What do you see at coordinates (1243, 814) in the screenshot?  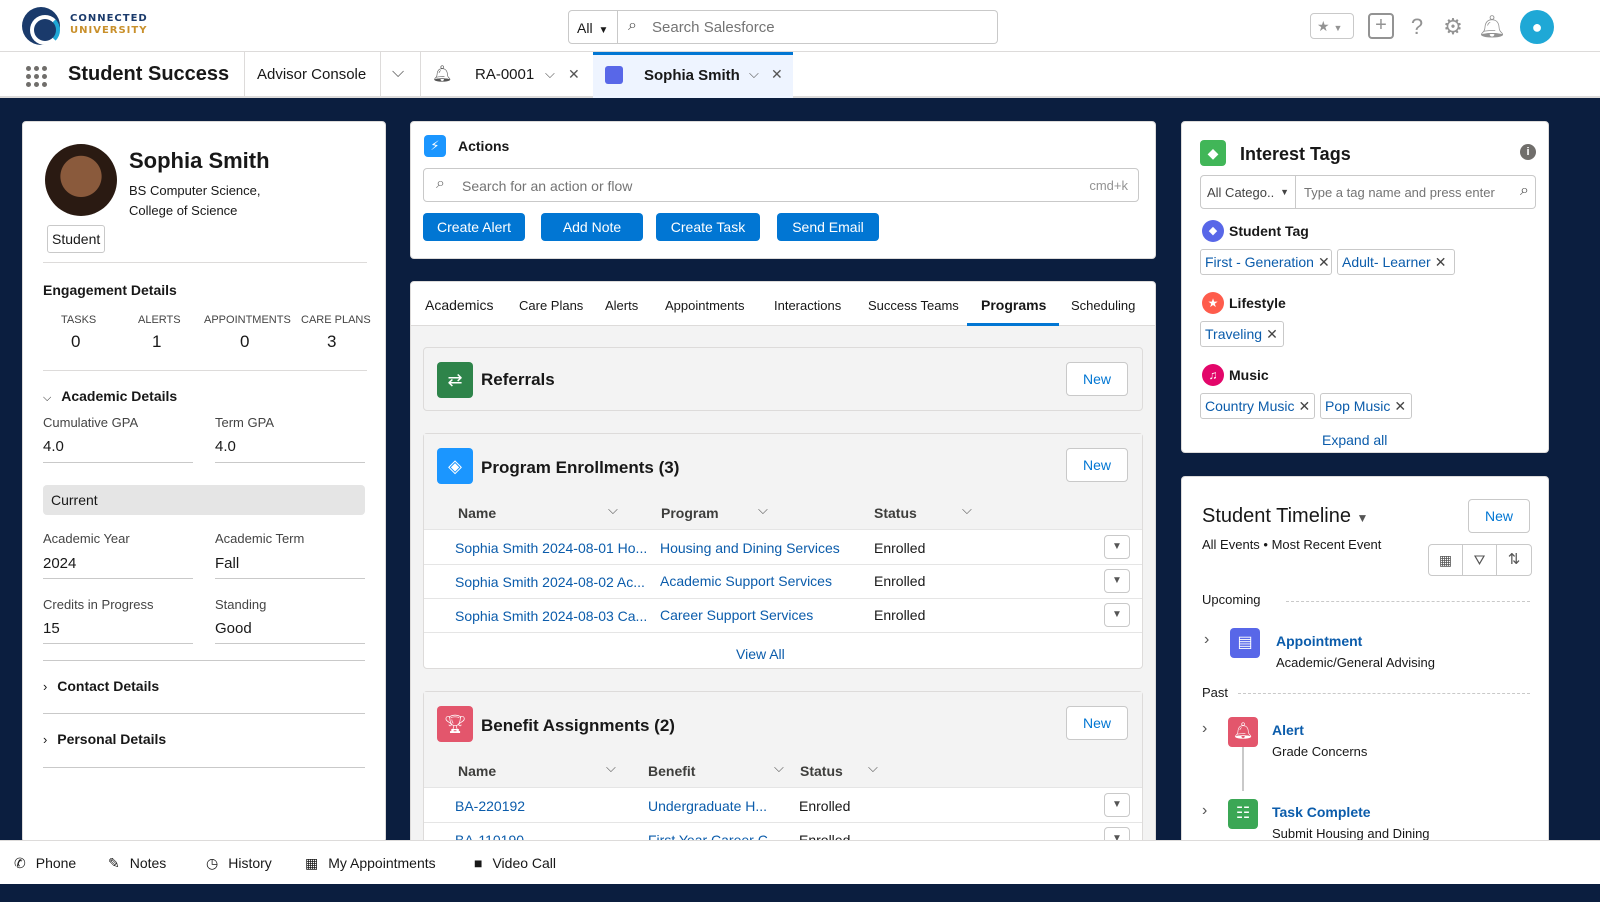 I see `task-icon: ☷` at bounding box center [1243, 814].